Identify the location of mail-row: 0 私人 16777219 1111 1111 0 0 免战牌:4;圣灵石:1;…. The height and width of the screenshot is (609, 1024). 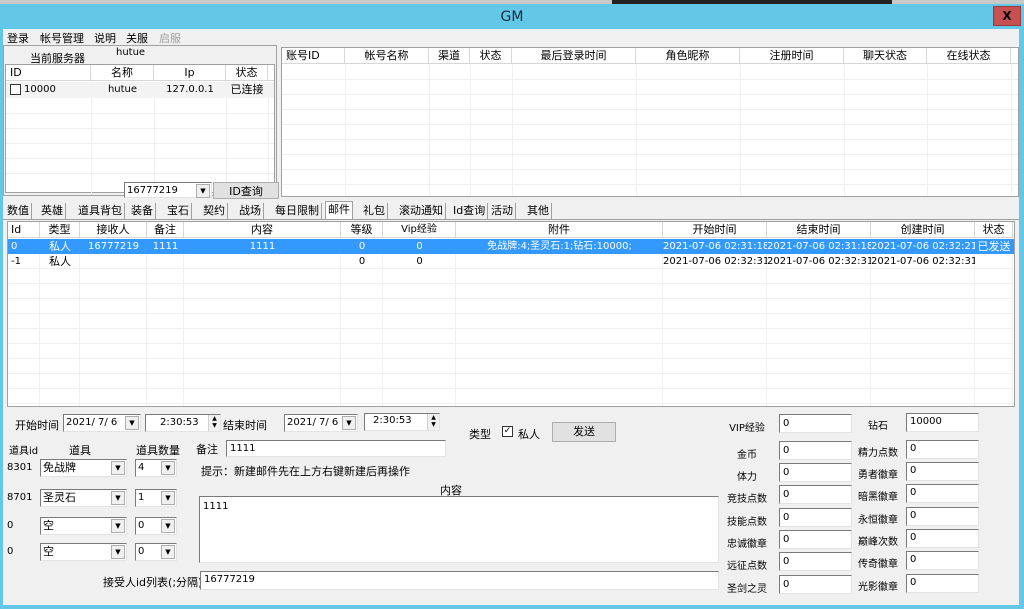
(511, 246).